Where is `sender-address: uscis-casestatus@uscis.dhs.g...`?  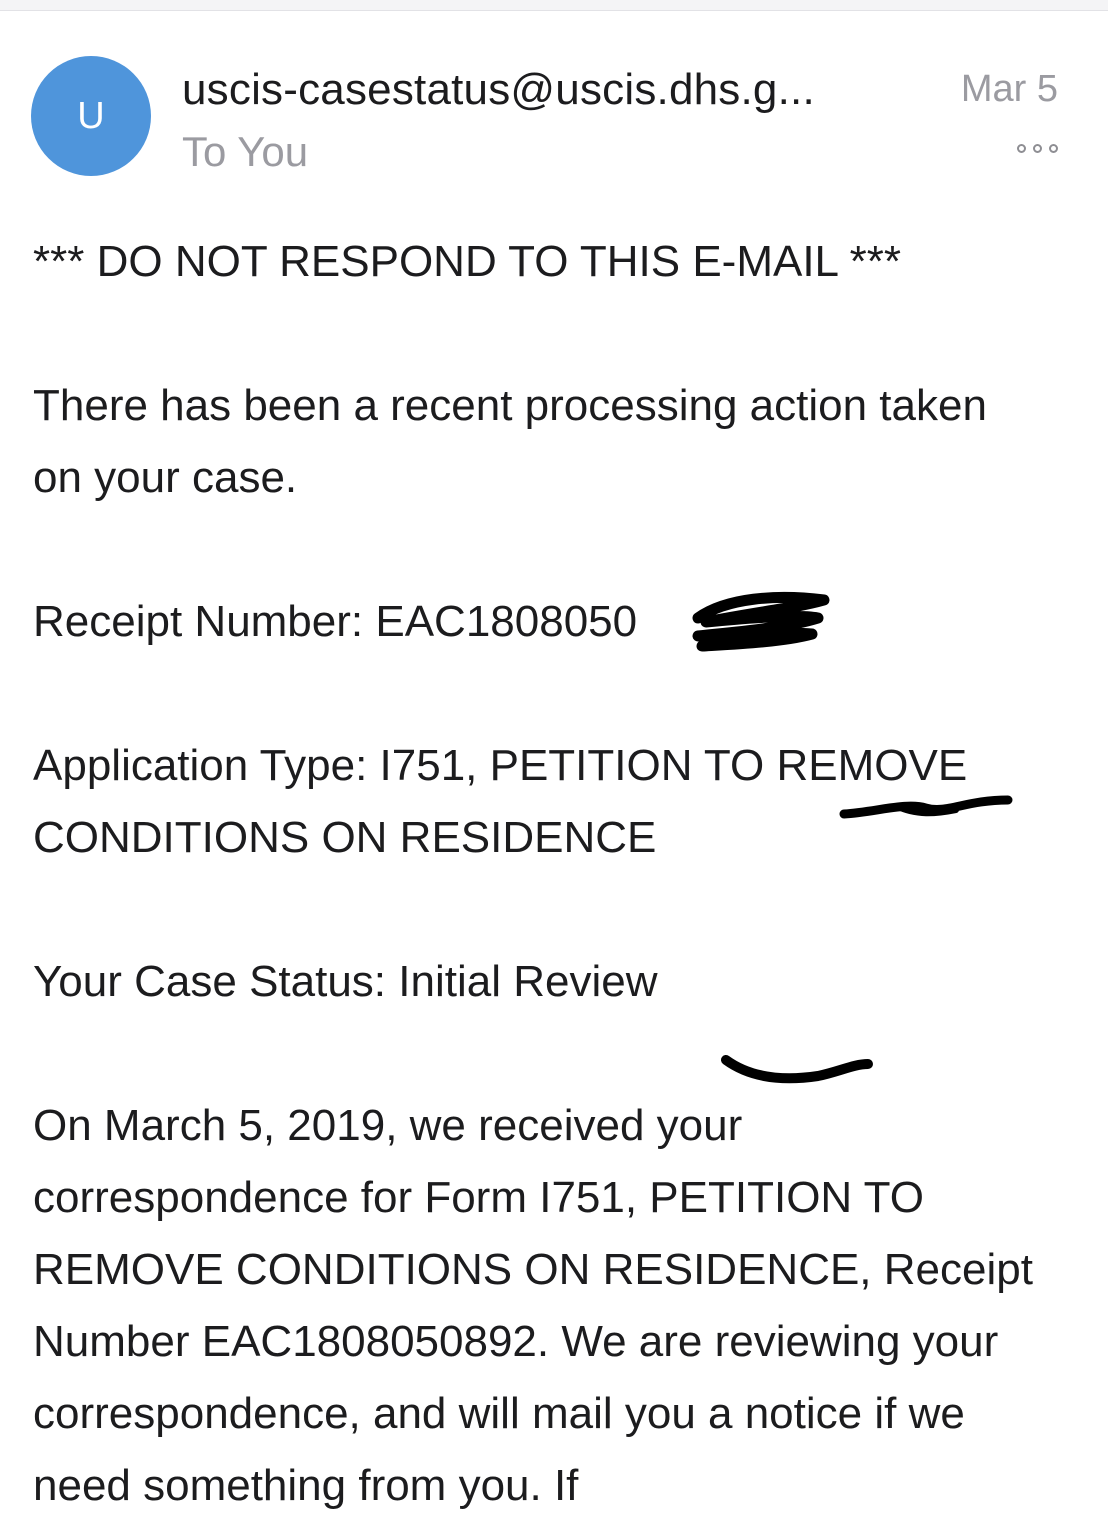
sender-address: uscis-casestatus@uscis.dhs.g... is located at coordinates (552, 90).